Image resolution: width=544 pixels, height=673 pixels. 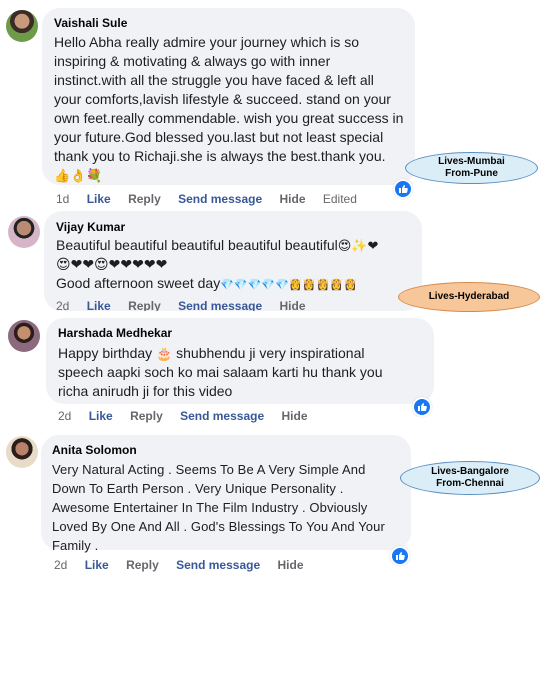 I want to click on location-callout: Lives-Bangalore From-Chennai, so click(x=470, y=478).